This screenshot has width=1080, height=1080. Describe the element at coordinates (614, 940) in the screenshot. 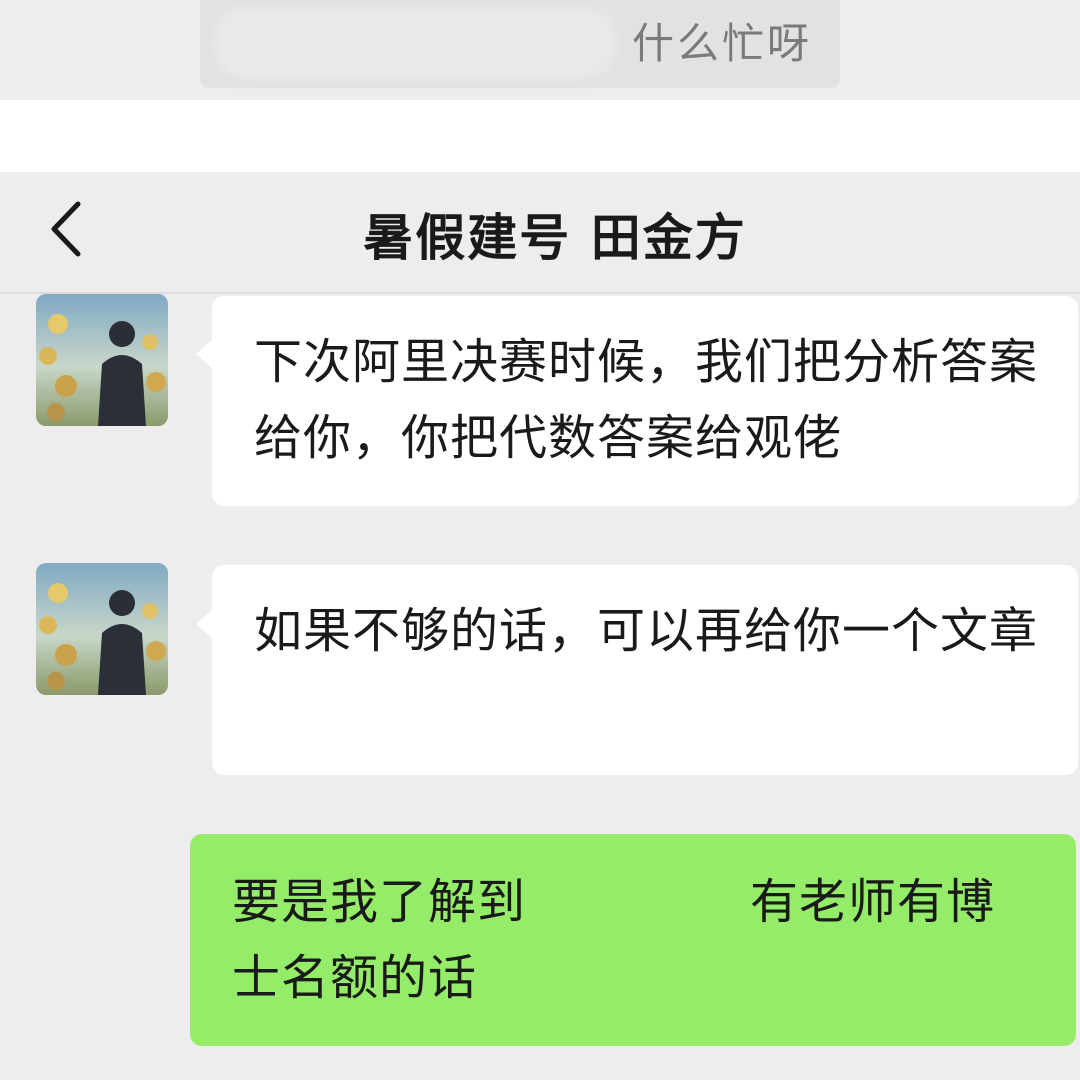

I see `message-text-part2: 有老师有博士名额的话` at that location.